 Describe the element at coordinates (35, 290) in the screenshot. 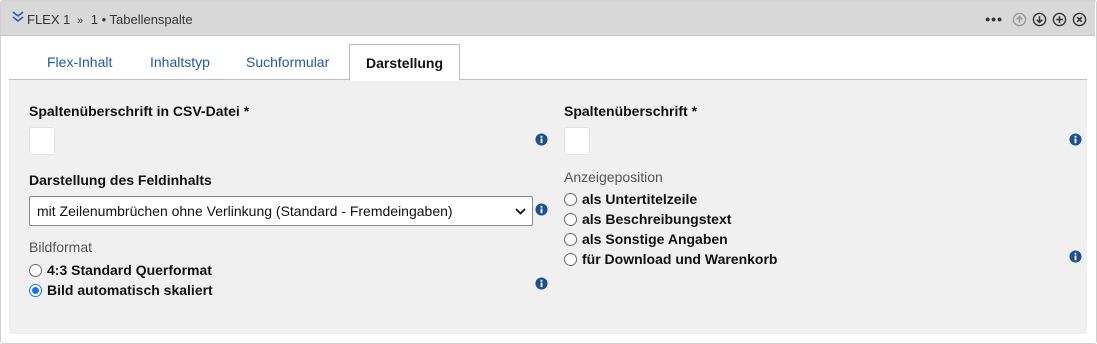

I see `radio-button-checked` at that location.